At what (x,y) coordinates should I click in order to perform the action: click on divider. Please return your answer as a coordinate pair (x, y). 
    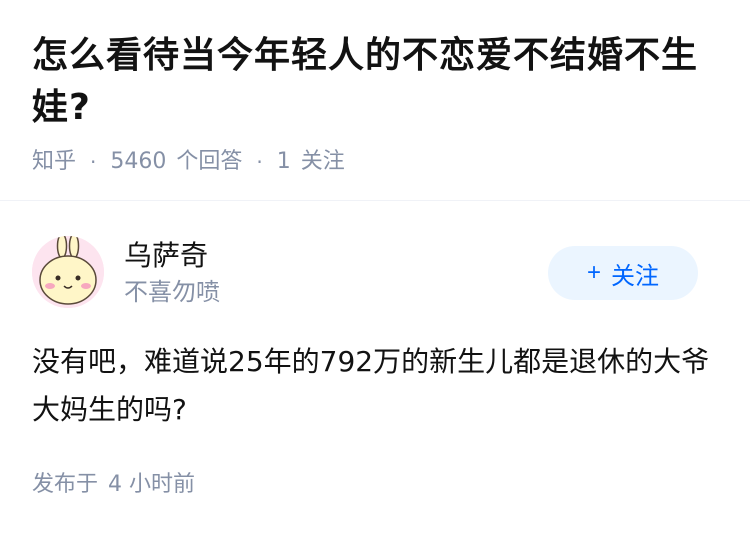
    Looking at the image, I should click on (375, 200).